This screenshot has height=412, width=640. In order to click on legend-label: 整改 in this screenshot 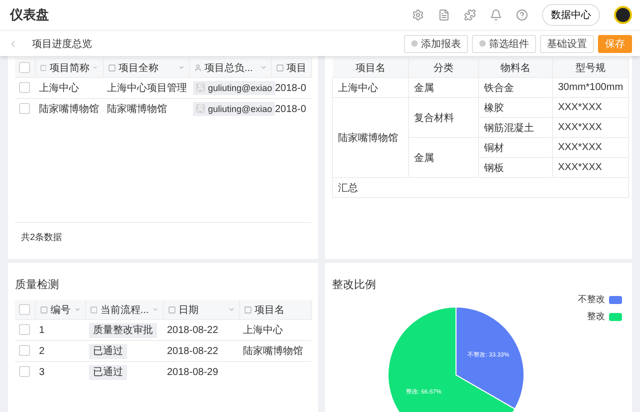, I will do `click(596, 316)`.